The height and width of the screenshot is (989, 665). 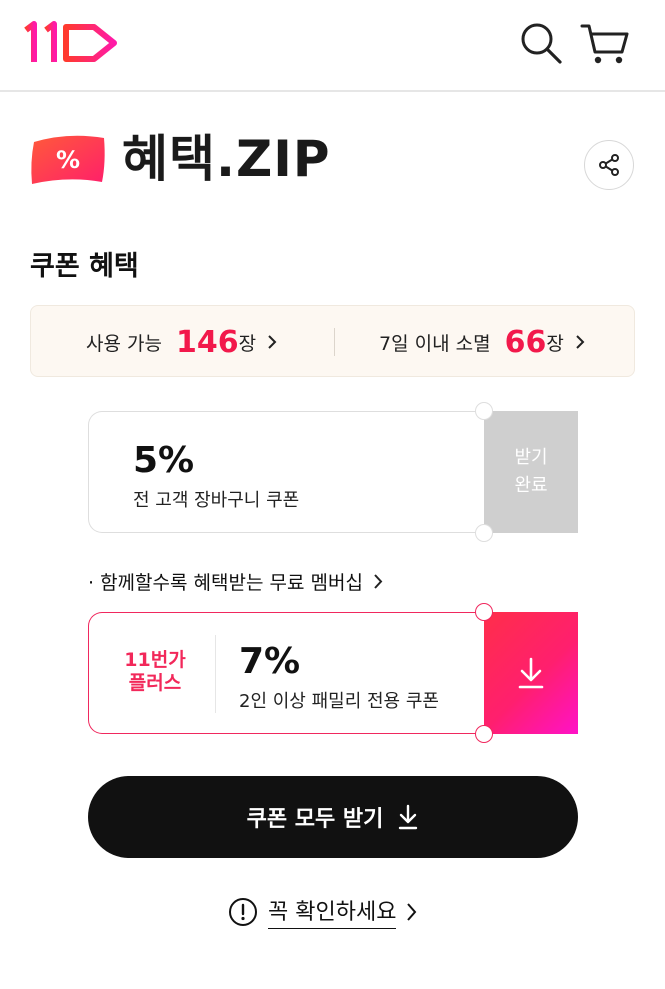 I want to click on 11st-plus-logo: 11번가 플러스, so click(x=155, y=672).